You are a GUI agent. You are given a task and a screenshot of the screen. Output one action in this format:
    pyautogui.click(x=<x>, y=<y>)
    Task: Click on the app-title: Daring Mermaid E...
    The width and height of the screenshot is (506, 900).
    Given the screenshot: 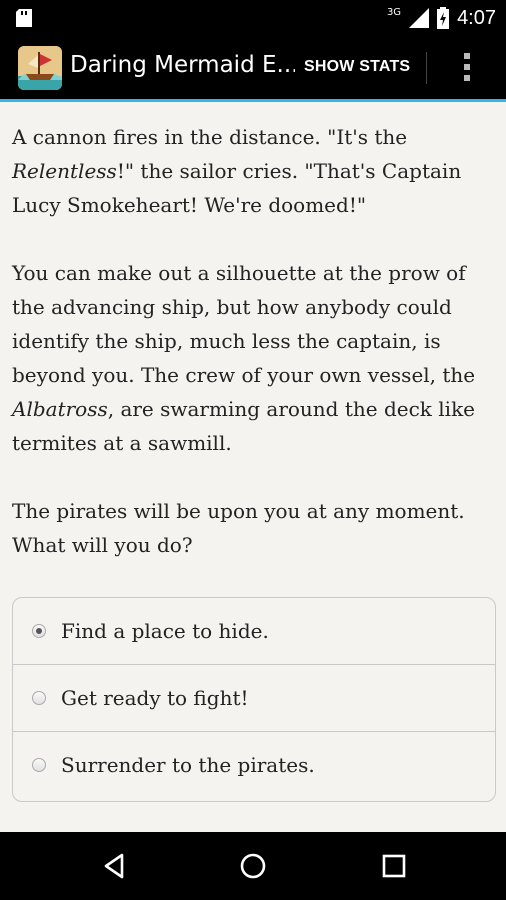 What is the action you would take?
    pyautogui.click(x=182, y=65)
    